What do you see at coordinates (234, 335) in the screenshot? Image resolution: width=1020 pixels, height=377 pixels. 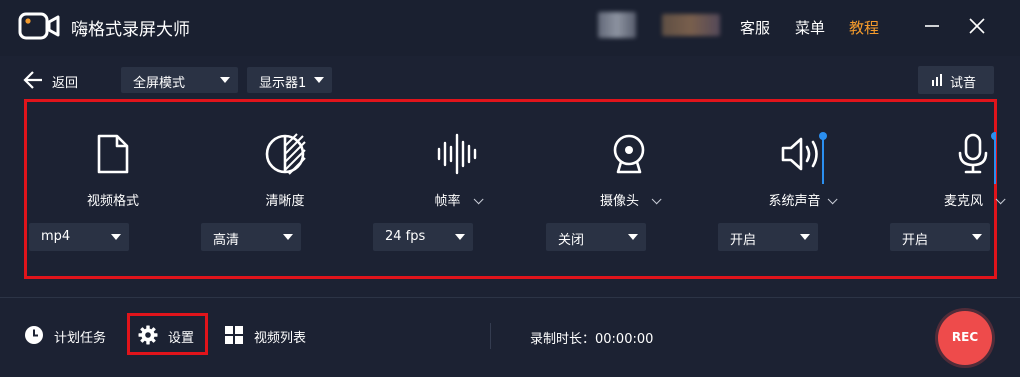 I see `grid-icon` at bounding box center [234, 335].